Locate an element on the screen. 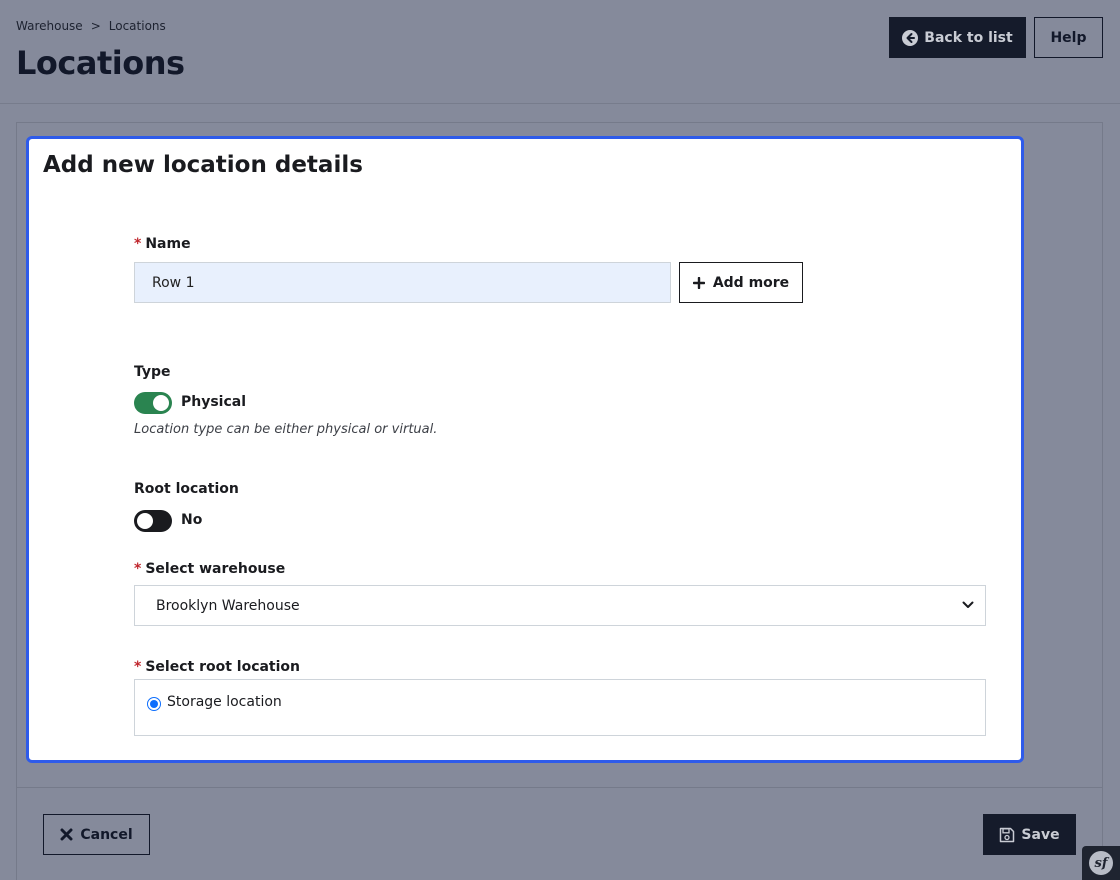 This screenshot has width=1120, height=880. footer-divider is located at coordinates (559, 787).